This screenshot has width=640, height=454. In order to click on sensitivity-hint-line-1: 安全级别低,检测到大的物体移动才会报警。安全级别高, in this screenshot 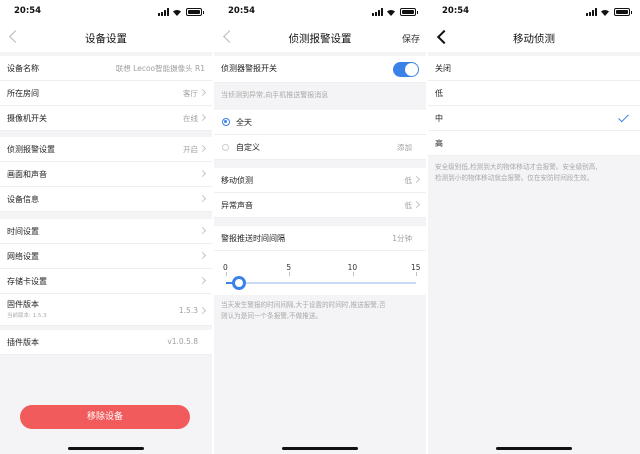, I will do `click(516, 167)`.